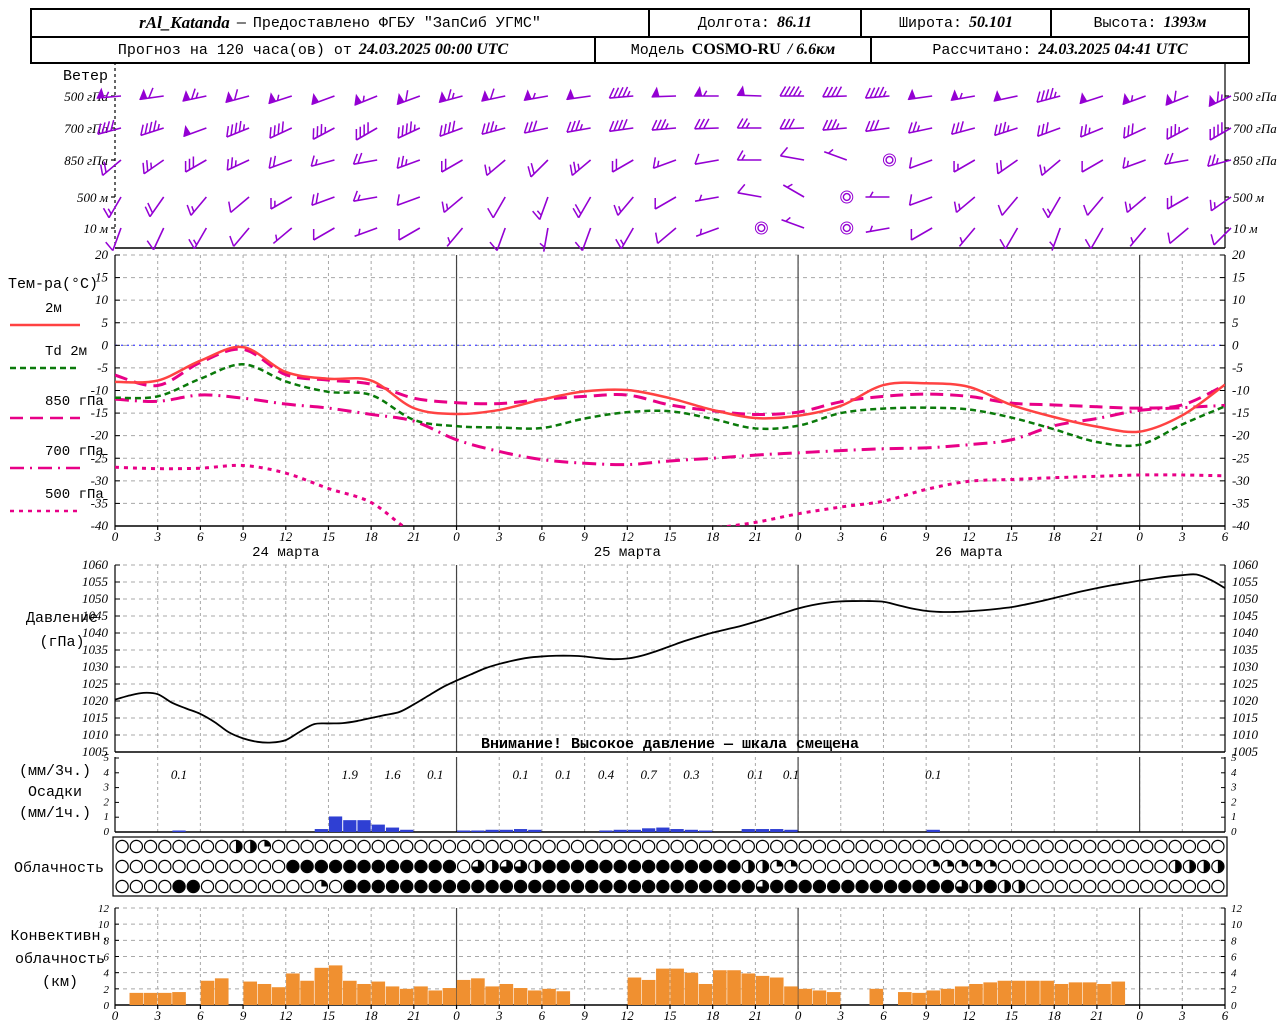 Image resolution: width=1280 pixels, height=1024 pixels. Describe the element at coordinates (53, 309) in the screenshot. I see `svg-text: 2м` at that location.